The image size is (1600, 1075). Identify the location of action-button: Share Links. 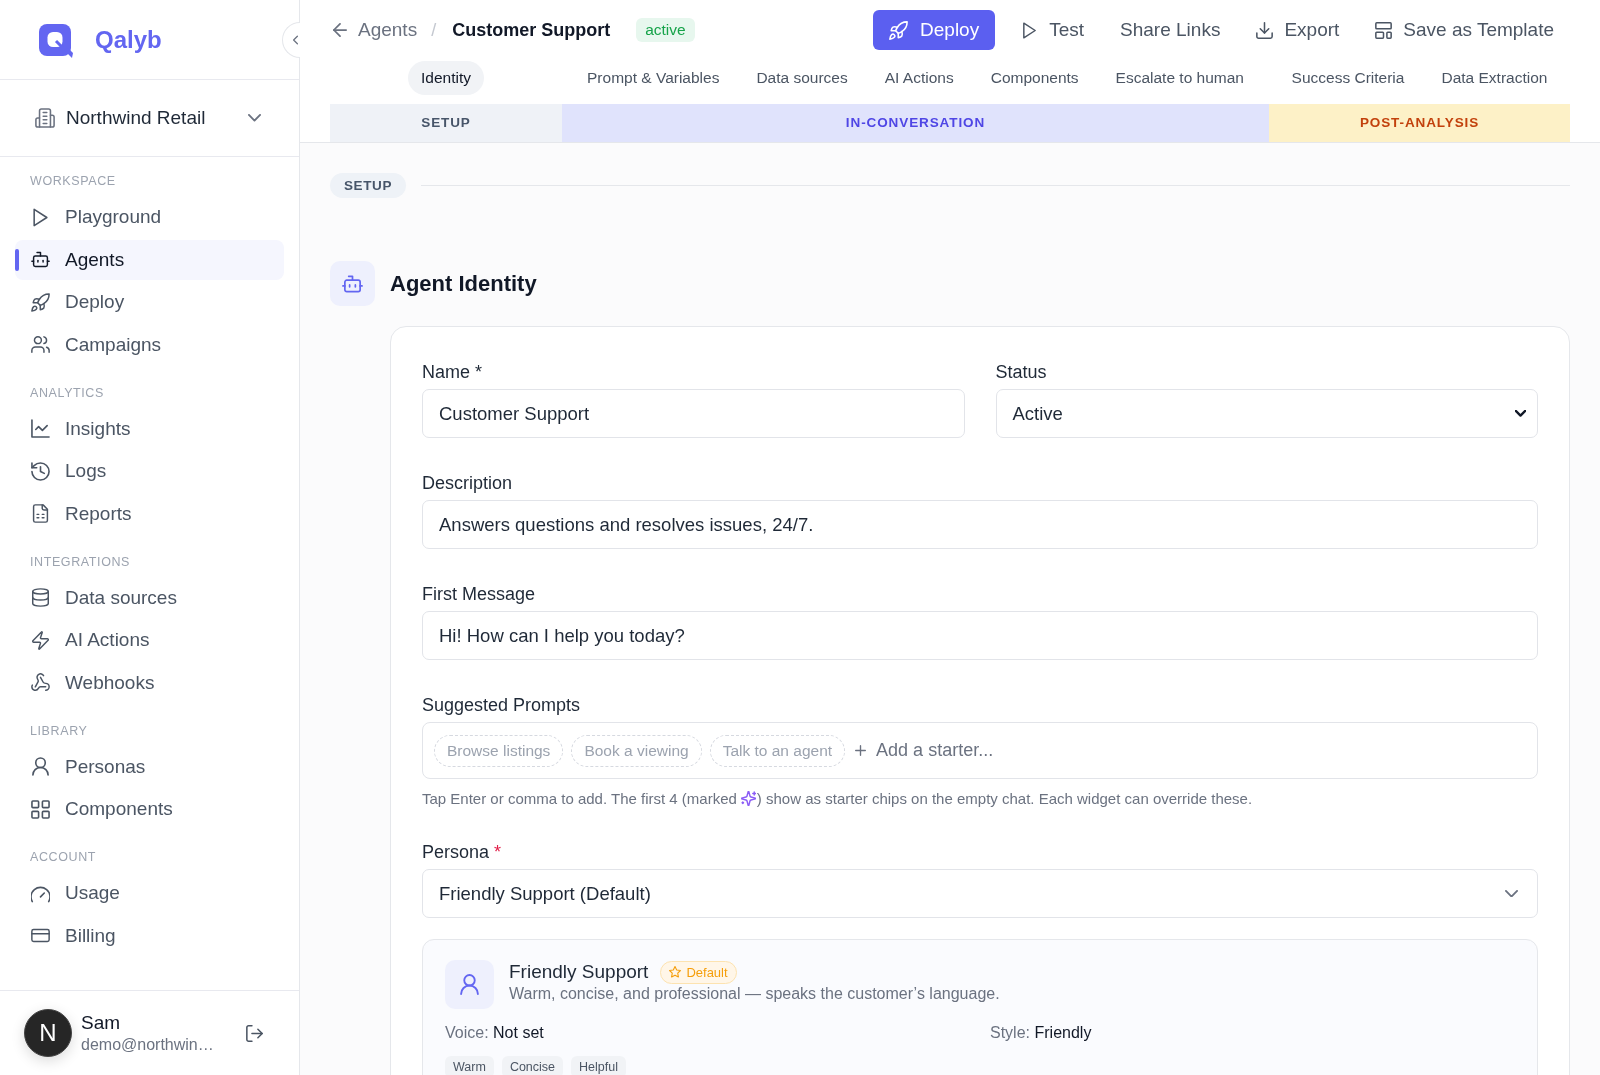
(1170, 30).